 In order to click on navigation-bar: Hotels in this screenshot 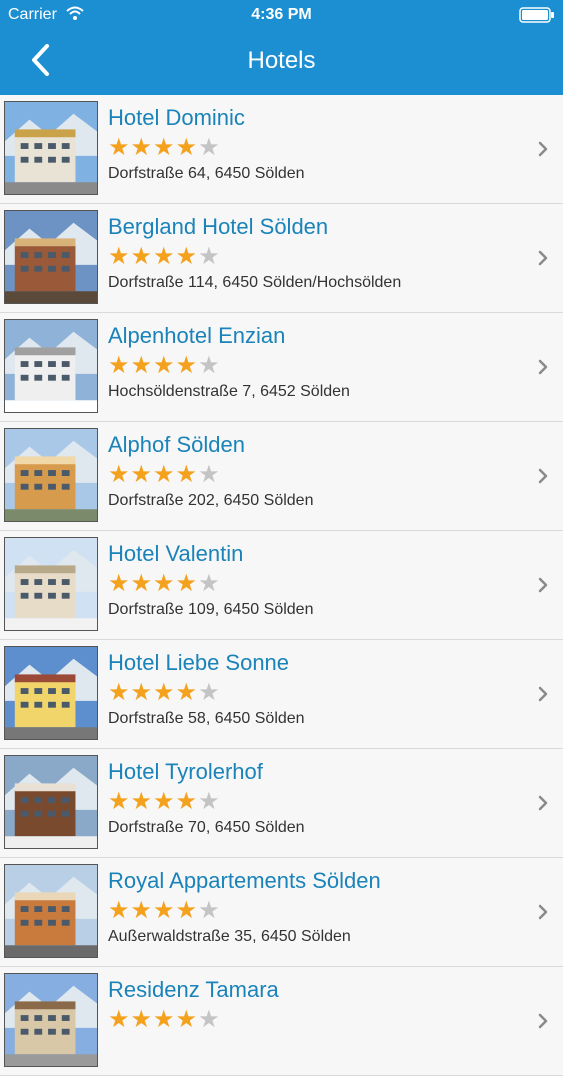, I will do `click(281, 62)`.